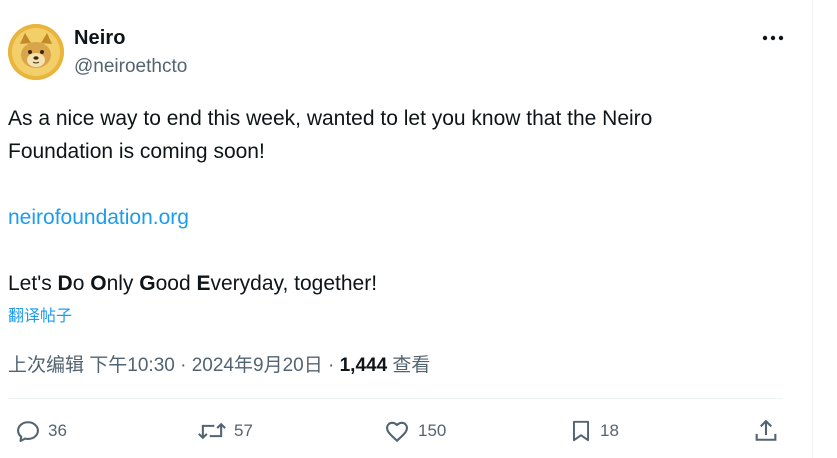 The width and height of the screenshot is (837, 458). What do you see at coordinates (812, 229) in the screenshot?
I see `column-border` at bounding box center [812, 229].